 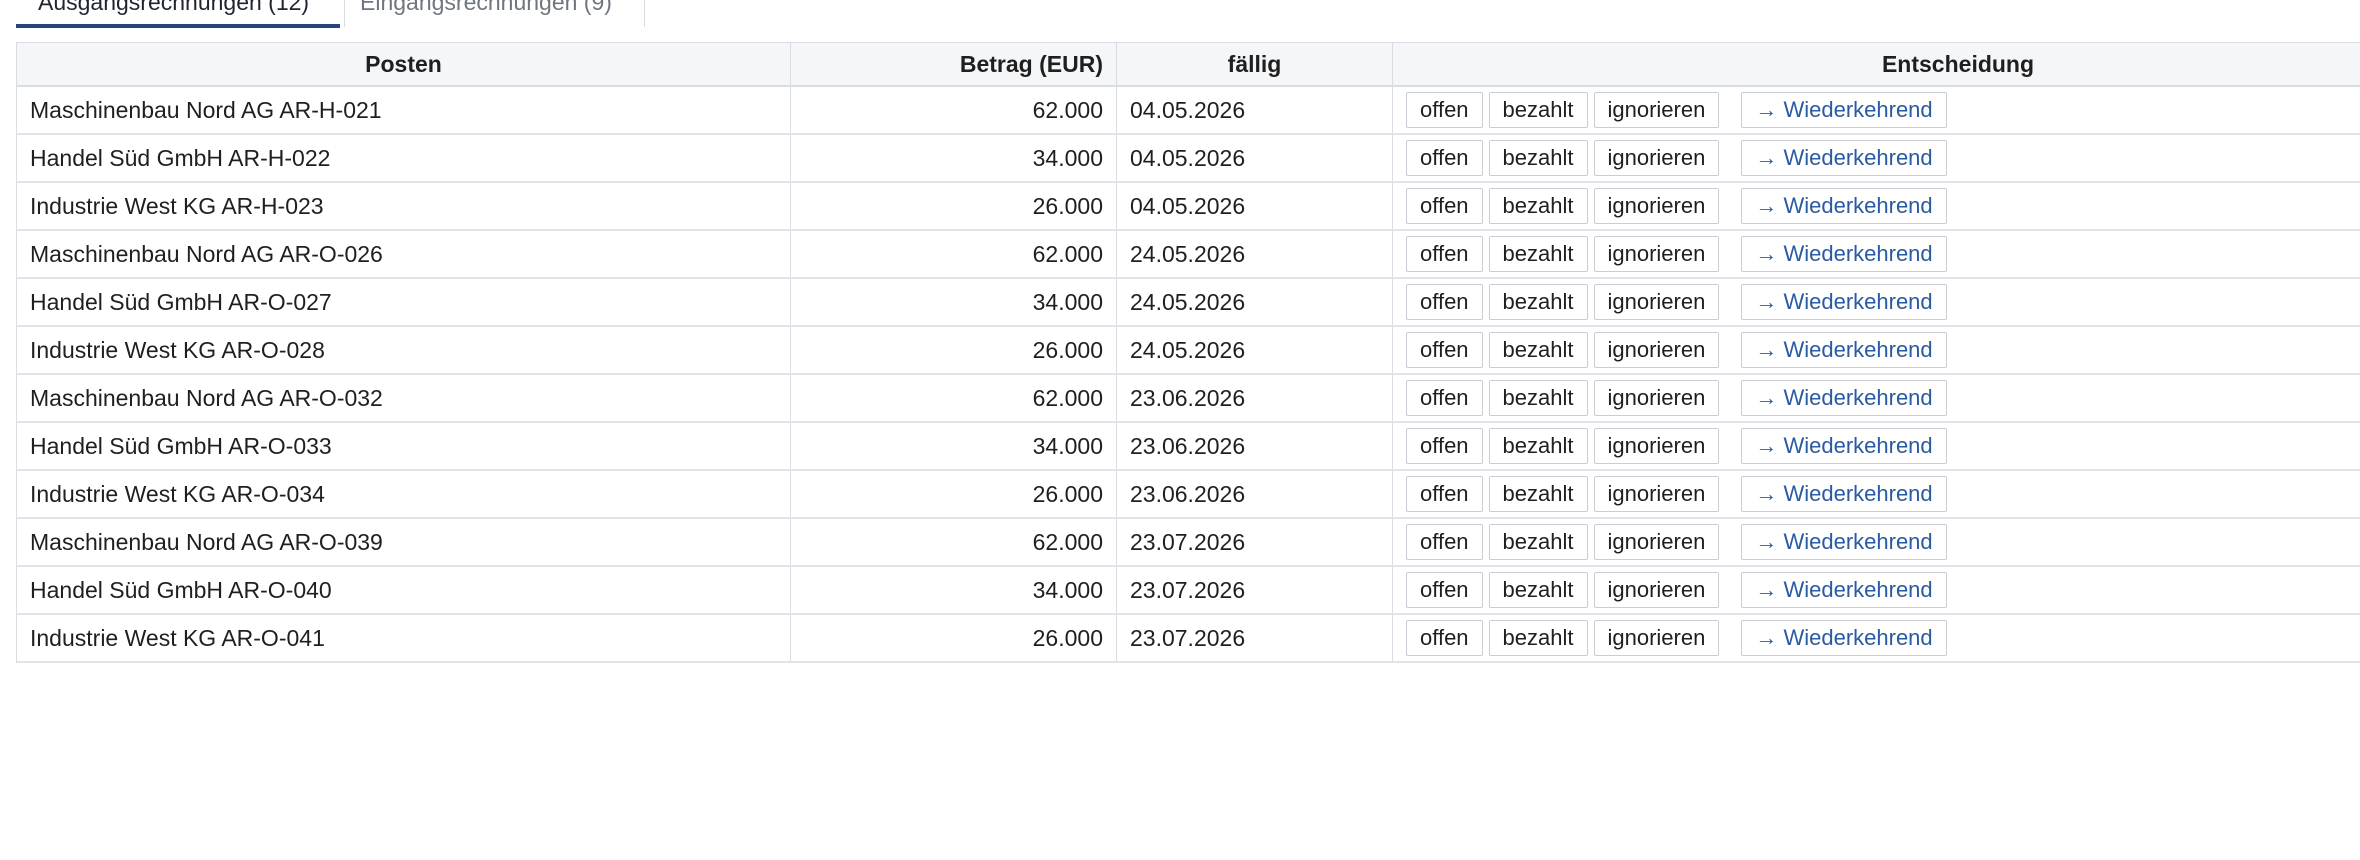 I want to click on column-header-faellig: fällig, so click(x=1254, y=64).